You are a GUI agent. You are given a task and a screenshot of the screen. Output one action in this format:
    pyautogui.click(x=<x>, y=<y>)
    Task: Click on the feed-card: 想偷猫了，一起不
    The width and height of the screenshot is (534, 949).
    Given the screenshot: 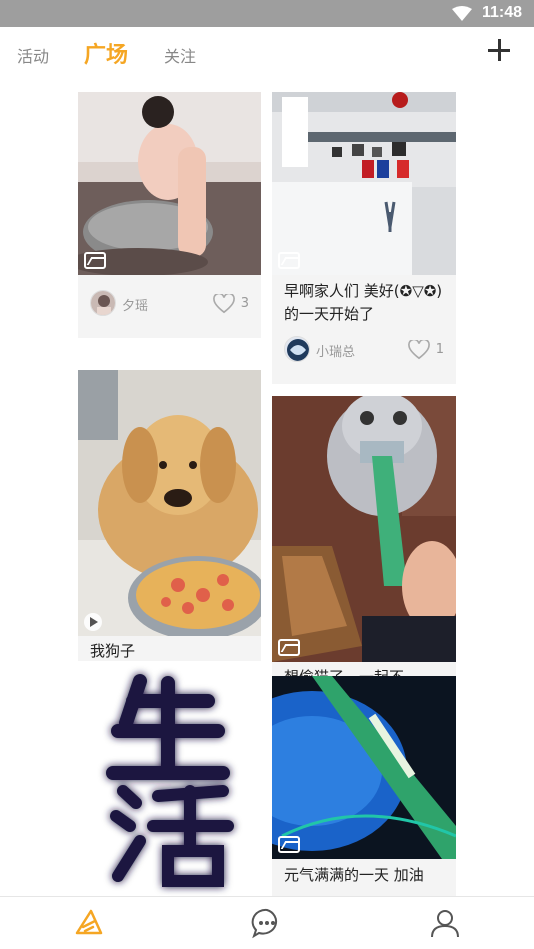 What is the action you would take?
    pyautogui.click(x=364, y=538)
    